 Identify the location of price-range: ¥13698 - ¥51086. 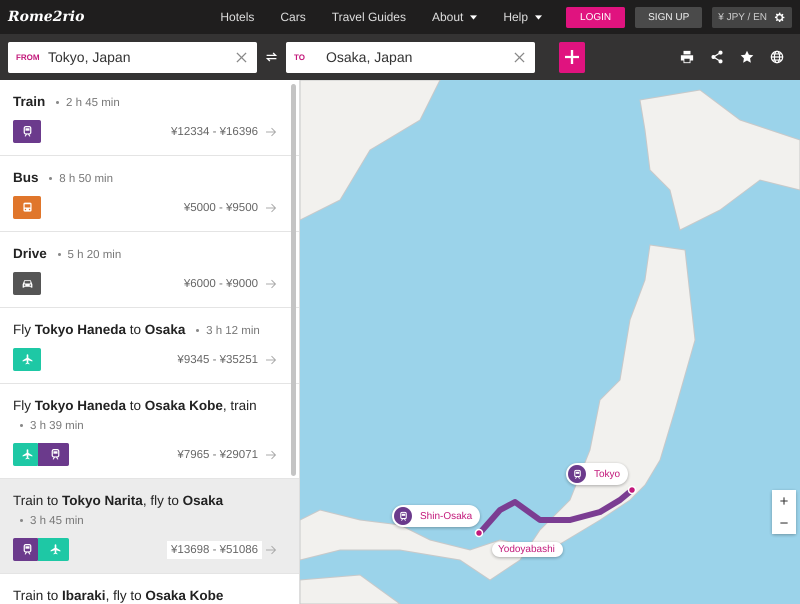
(214, 549).